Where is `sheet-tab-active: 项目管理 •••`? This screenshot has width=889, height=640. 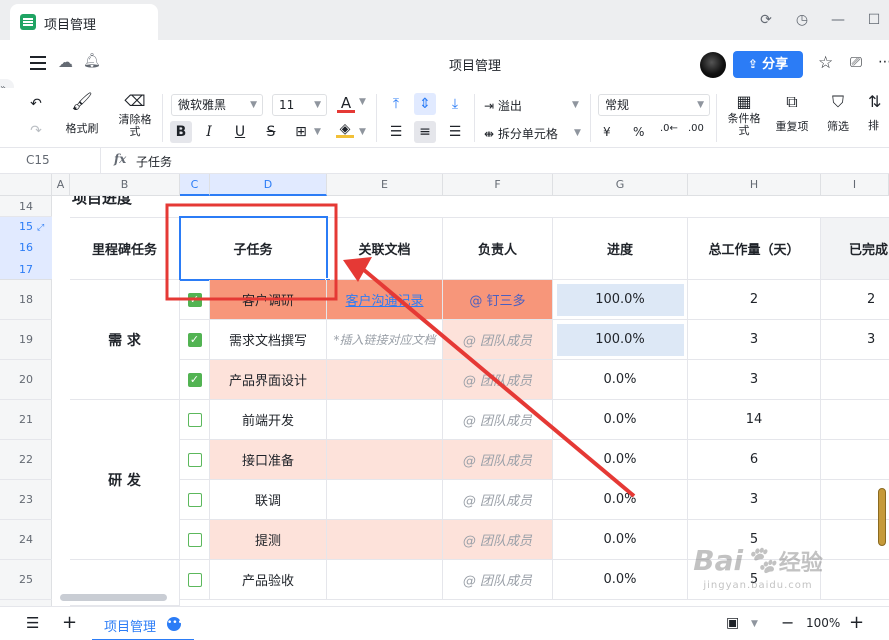
sheet-tab-active: 项目管理 ••• is located at coordinates (143, 623).